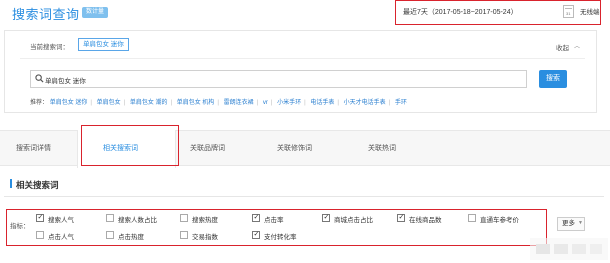 The height and width of the screenshot is (263, 610). What do you see at coordinates (568, 223) in the screenshot?
I see `more-button-label: 更多` at bounding box center [568, 223].